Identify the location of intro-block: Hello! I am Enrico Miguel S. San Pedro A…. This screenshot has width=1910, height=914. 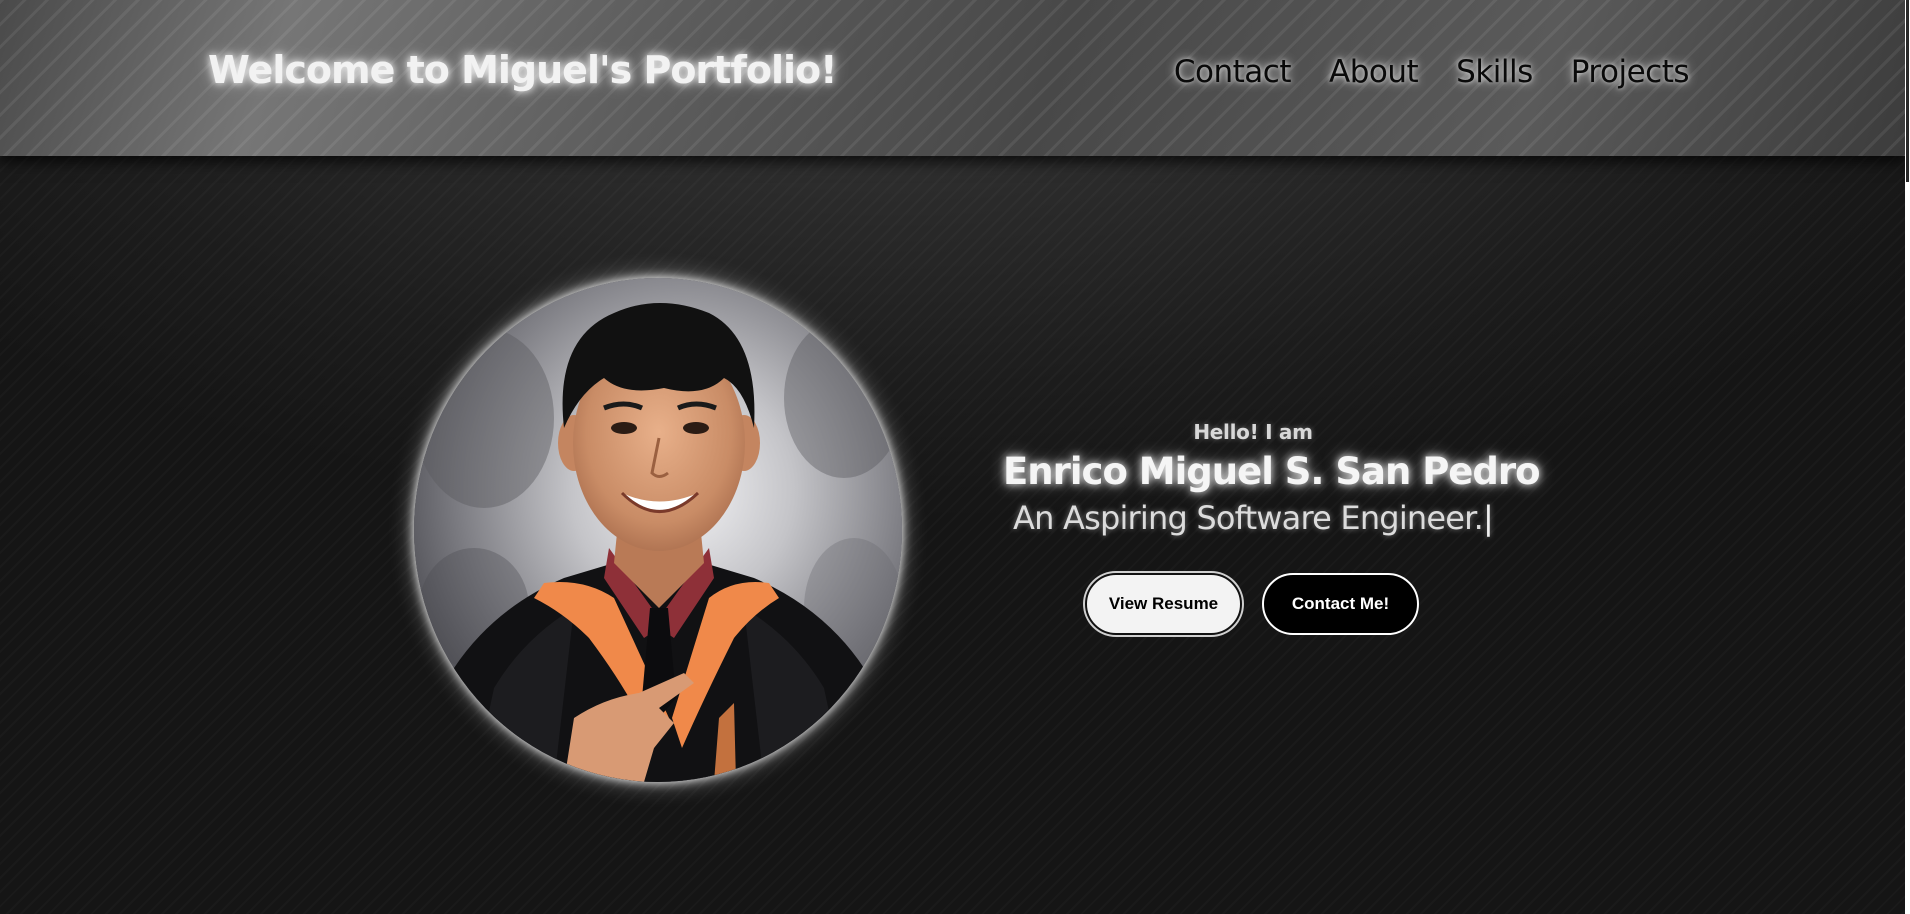
(1272, 478).